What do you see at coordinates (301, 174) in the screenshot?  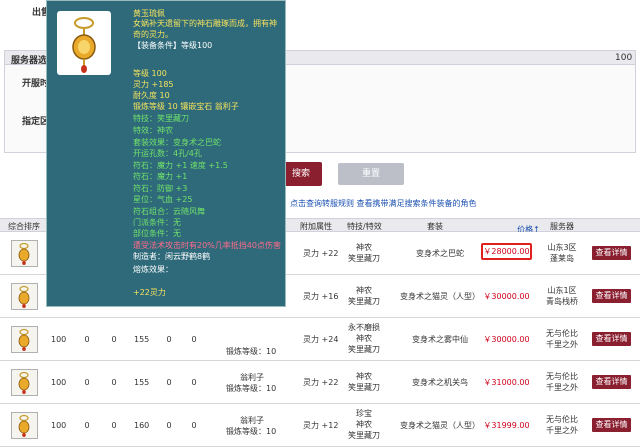 I see `search-button: 搜索` at bounding box center [301, 174].